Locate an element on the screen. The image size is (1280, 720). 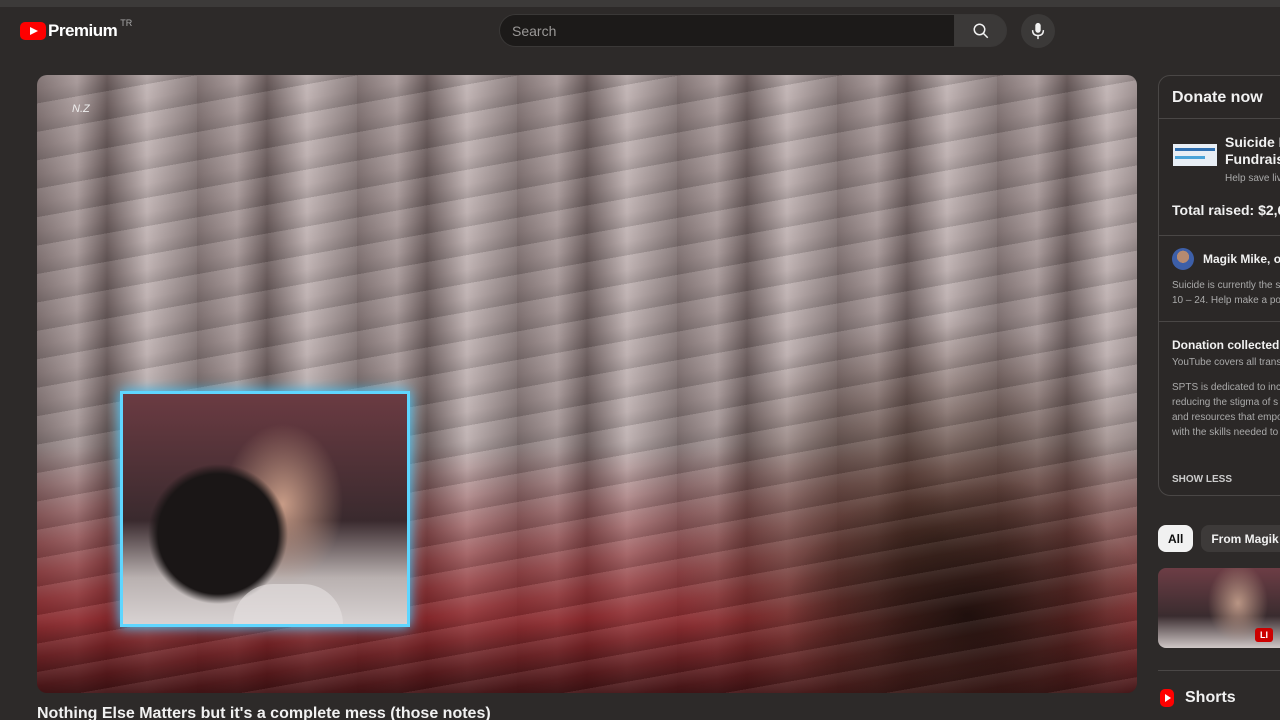
total-raised: Total raised: $2,67 is located at coordinates (1226, 210).